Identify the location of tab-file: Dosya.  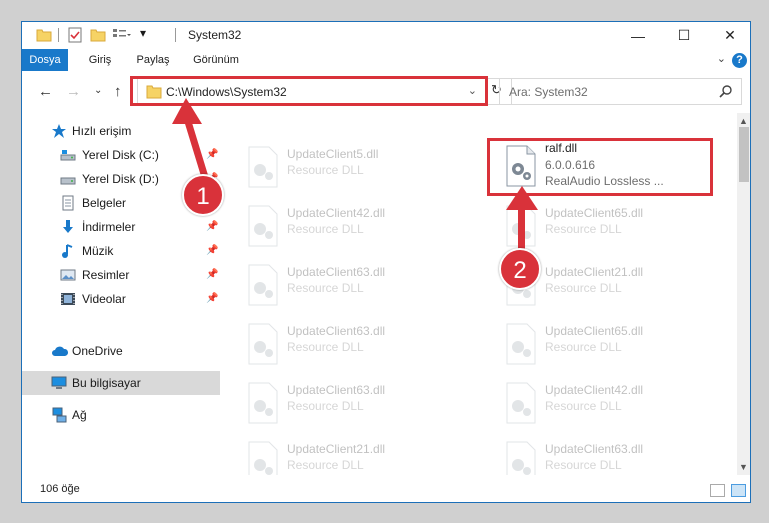
(45, 60).